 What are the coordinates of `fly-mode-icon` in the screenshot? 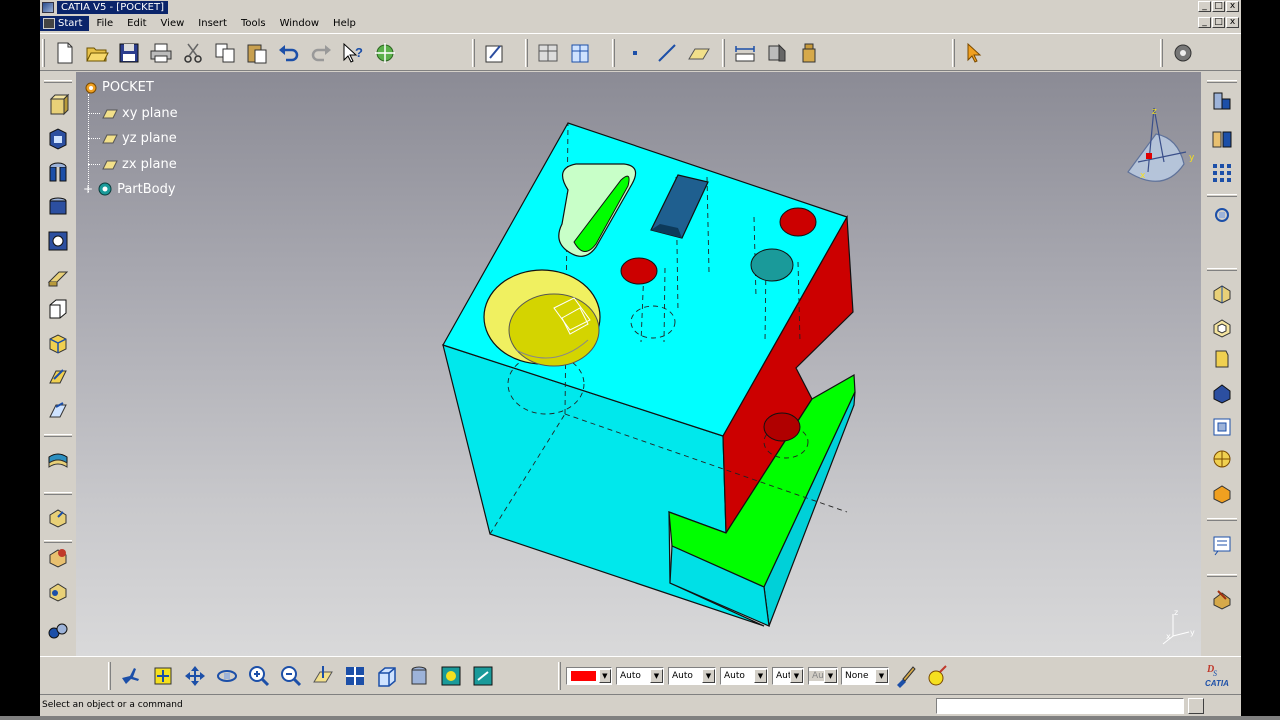 It's located at (131, 676).